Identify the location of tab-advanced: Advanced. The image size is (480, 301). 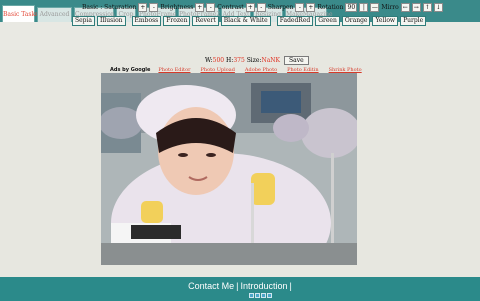
(54, 14).